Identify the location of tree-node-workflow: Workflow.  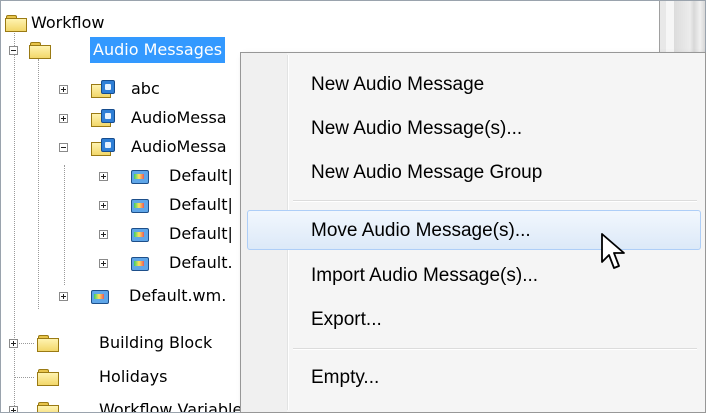
(125, 23).